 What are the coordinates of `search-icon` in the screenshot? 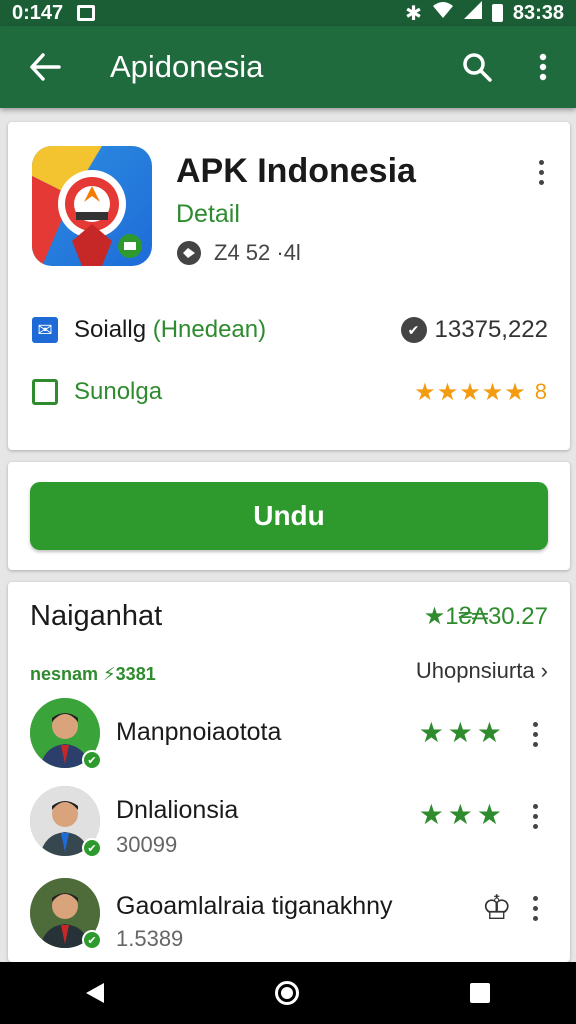 It's located at (477, 67).